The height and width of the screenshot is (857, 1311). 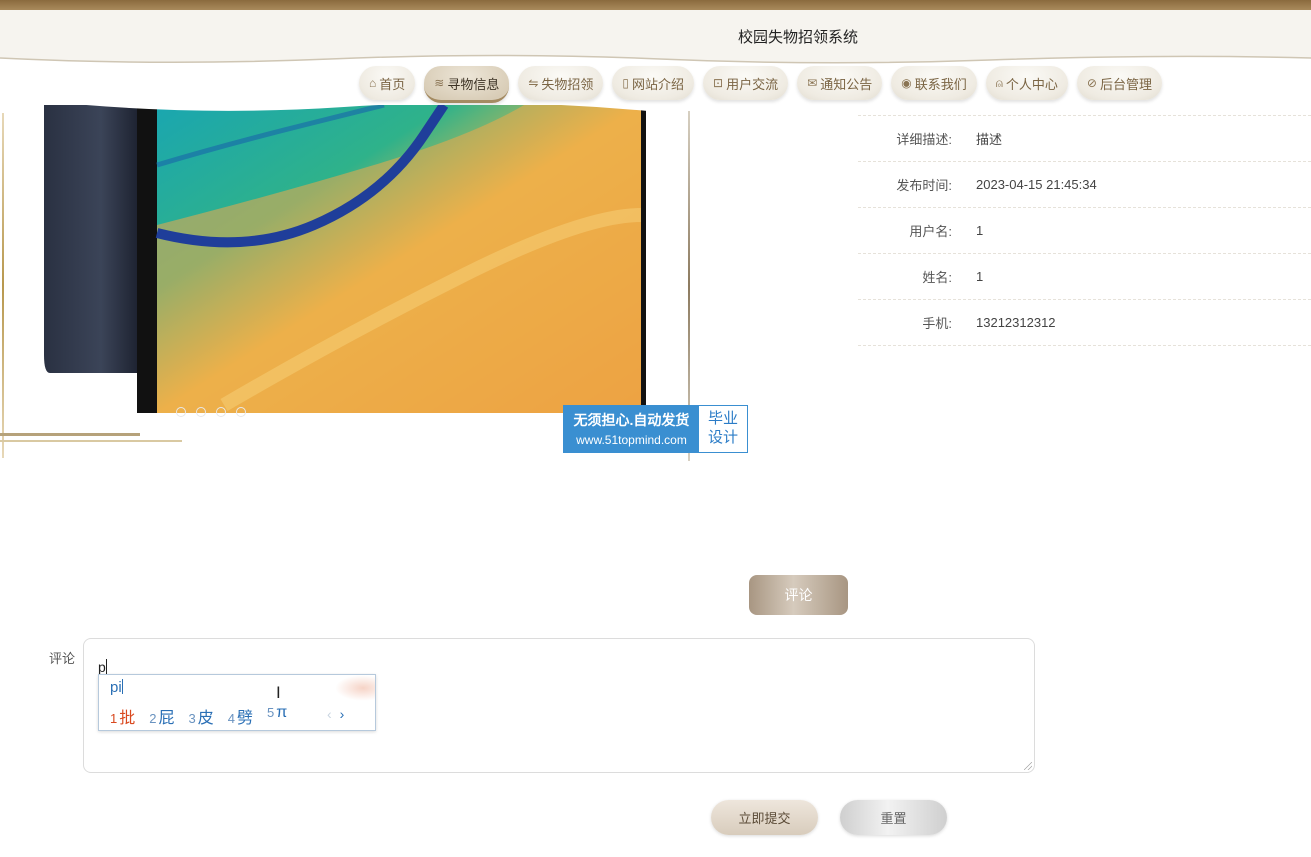 I want to click on ime-skin-decoration, so click(x=355, y=688).